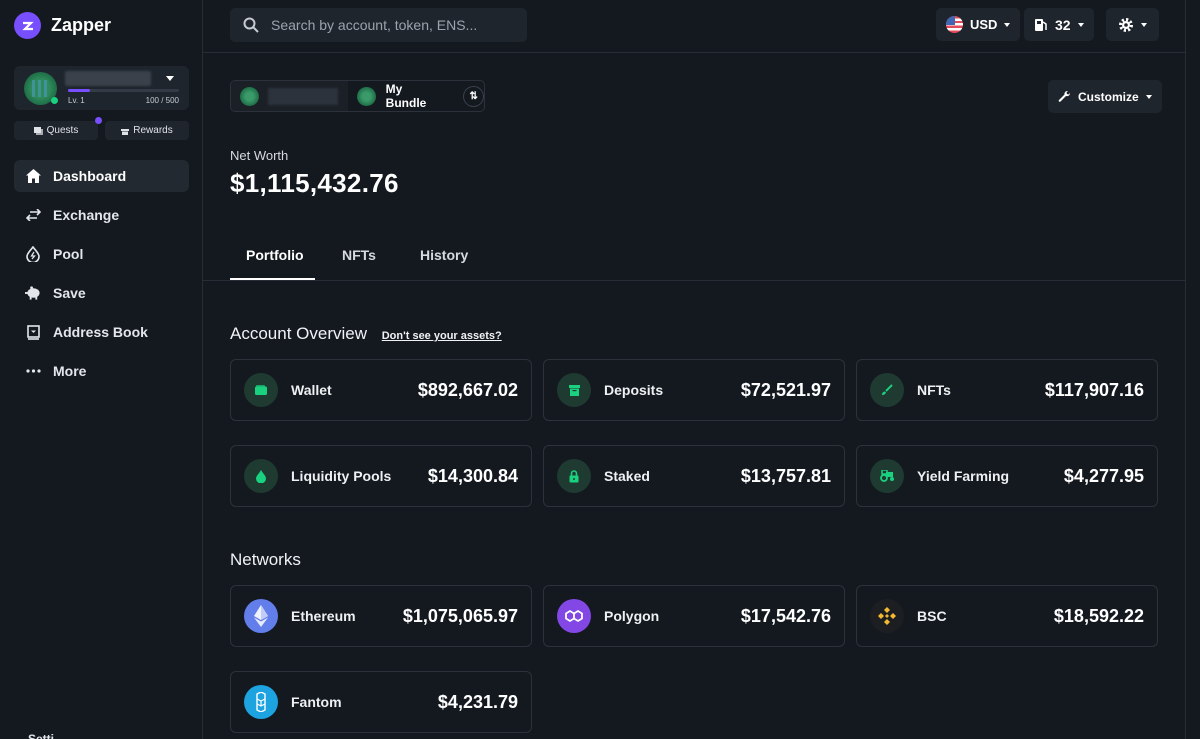 This screenshot has height=739, width=1200. Describe the element at coordinates (472, 475) in the screenshot. I see `card-value: $14,300.84` at that location.